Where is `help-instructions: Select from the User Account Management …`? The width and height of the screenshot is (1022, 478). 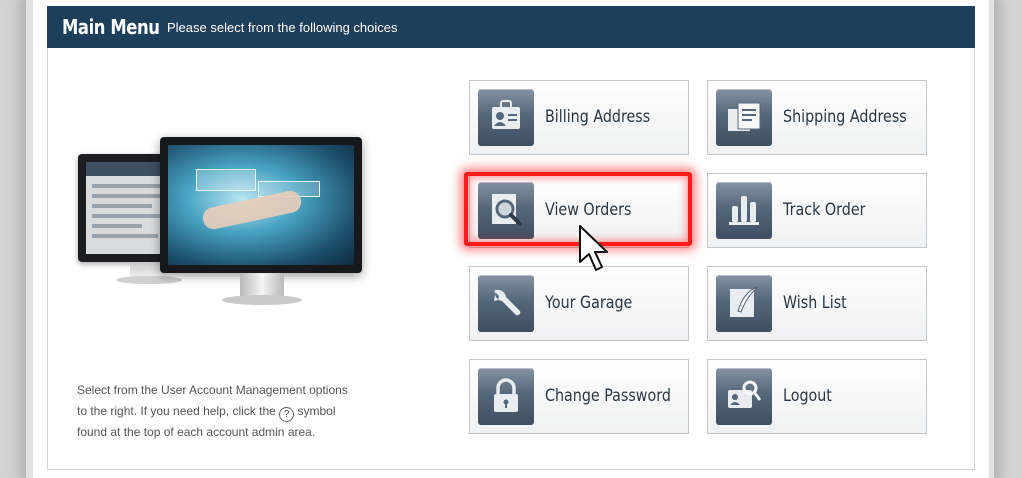 help-instructions: Select from the User Account Management … is located at coordinates (217, 411).